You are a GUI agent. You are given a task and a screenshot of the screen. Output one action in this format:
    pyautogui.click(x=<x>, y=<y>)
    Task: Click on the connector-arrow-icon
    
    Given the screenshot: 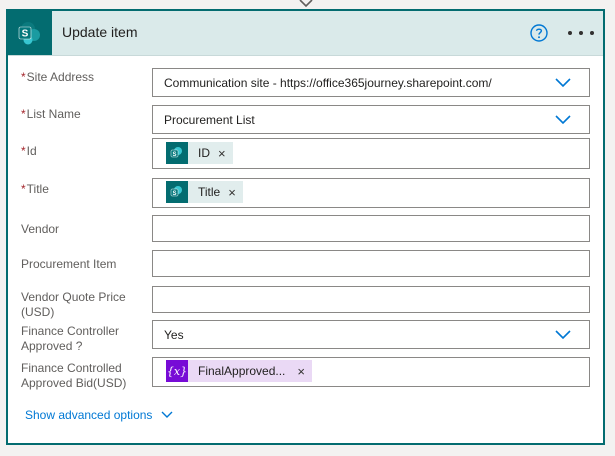 What is the action you would take?
    pyautogui.click(x=306, y=4)
    